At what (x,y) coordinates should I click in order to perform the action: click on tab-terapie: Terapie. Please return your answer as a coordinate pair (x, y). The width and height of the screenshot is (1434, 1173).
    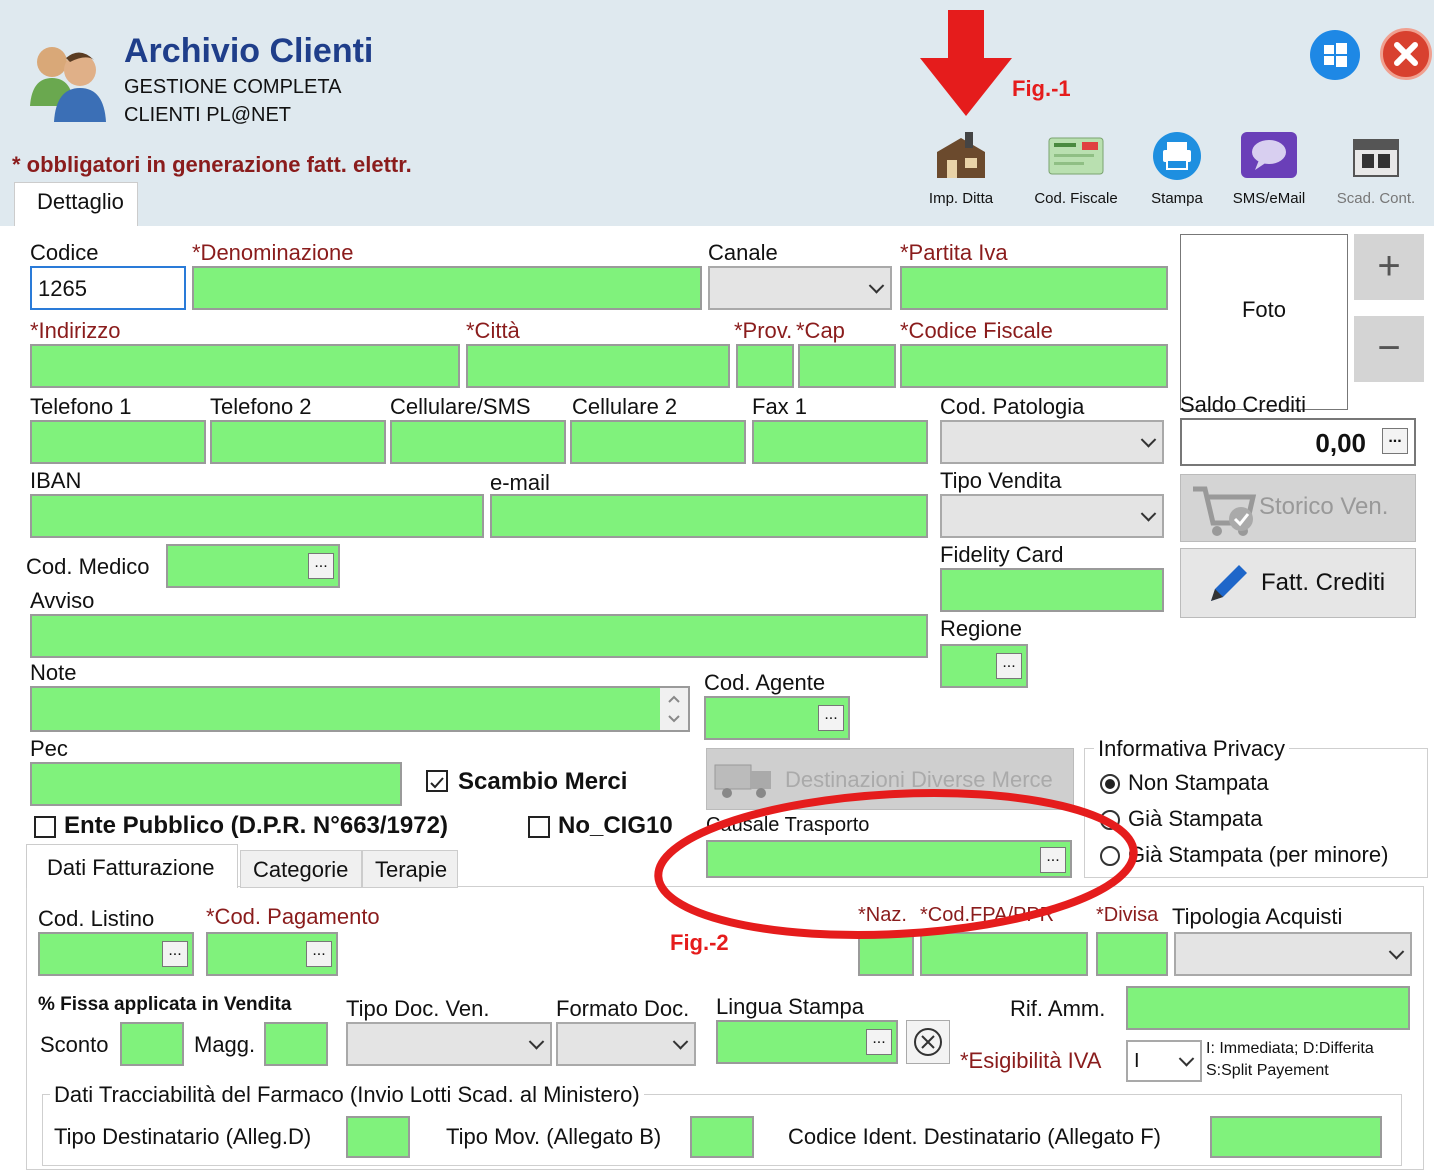
    Looking at the image, I should click on (410, 869).